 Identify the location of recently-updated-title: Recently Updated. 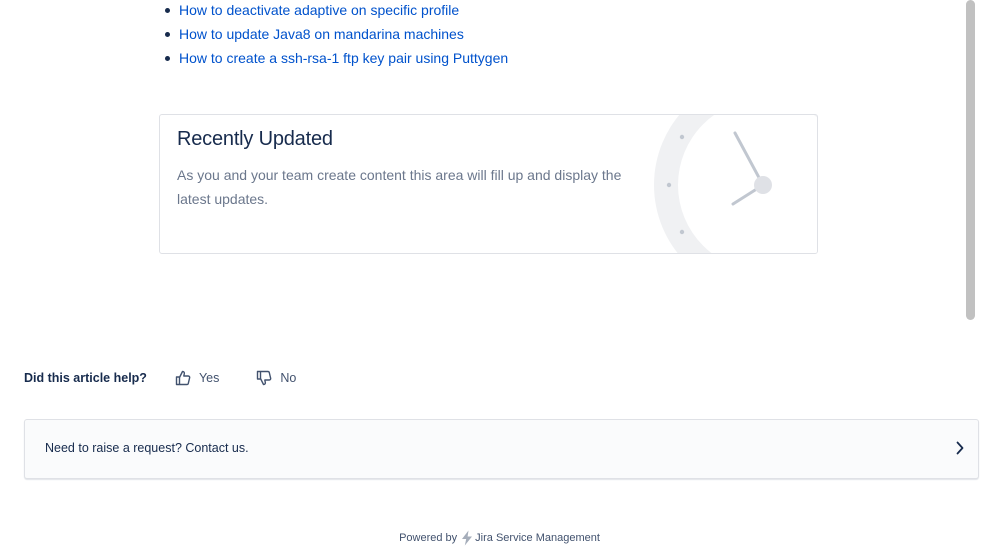
(255, 139).